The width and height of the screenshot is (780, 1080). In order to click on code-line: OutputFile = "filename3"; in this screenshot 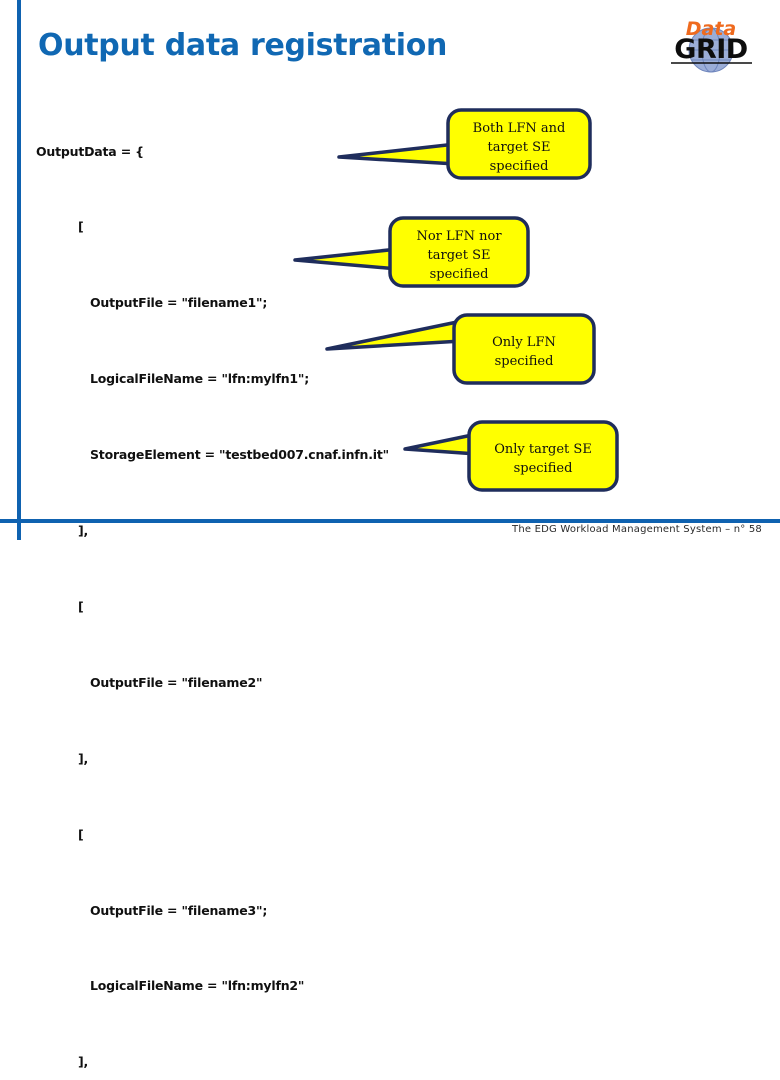, I will do `click(179, 910)`.